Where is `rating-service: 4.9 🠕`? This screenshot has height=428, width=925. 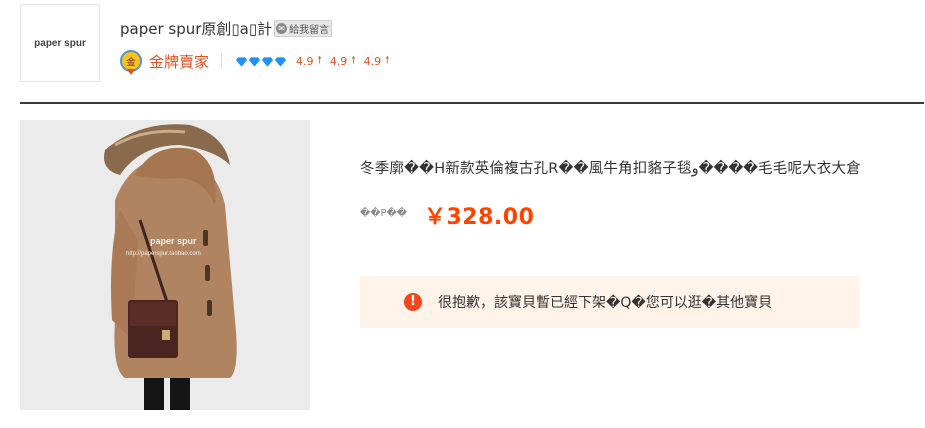 rating-service: 4.9 🠕 is located at coordinates (342, 61).